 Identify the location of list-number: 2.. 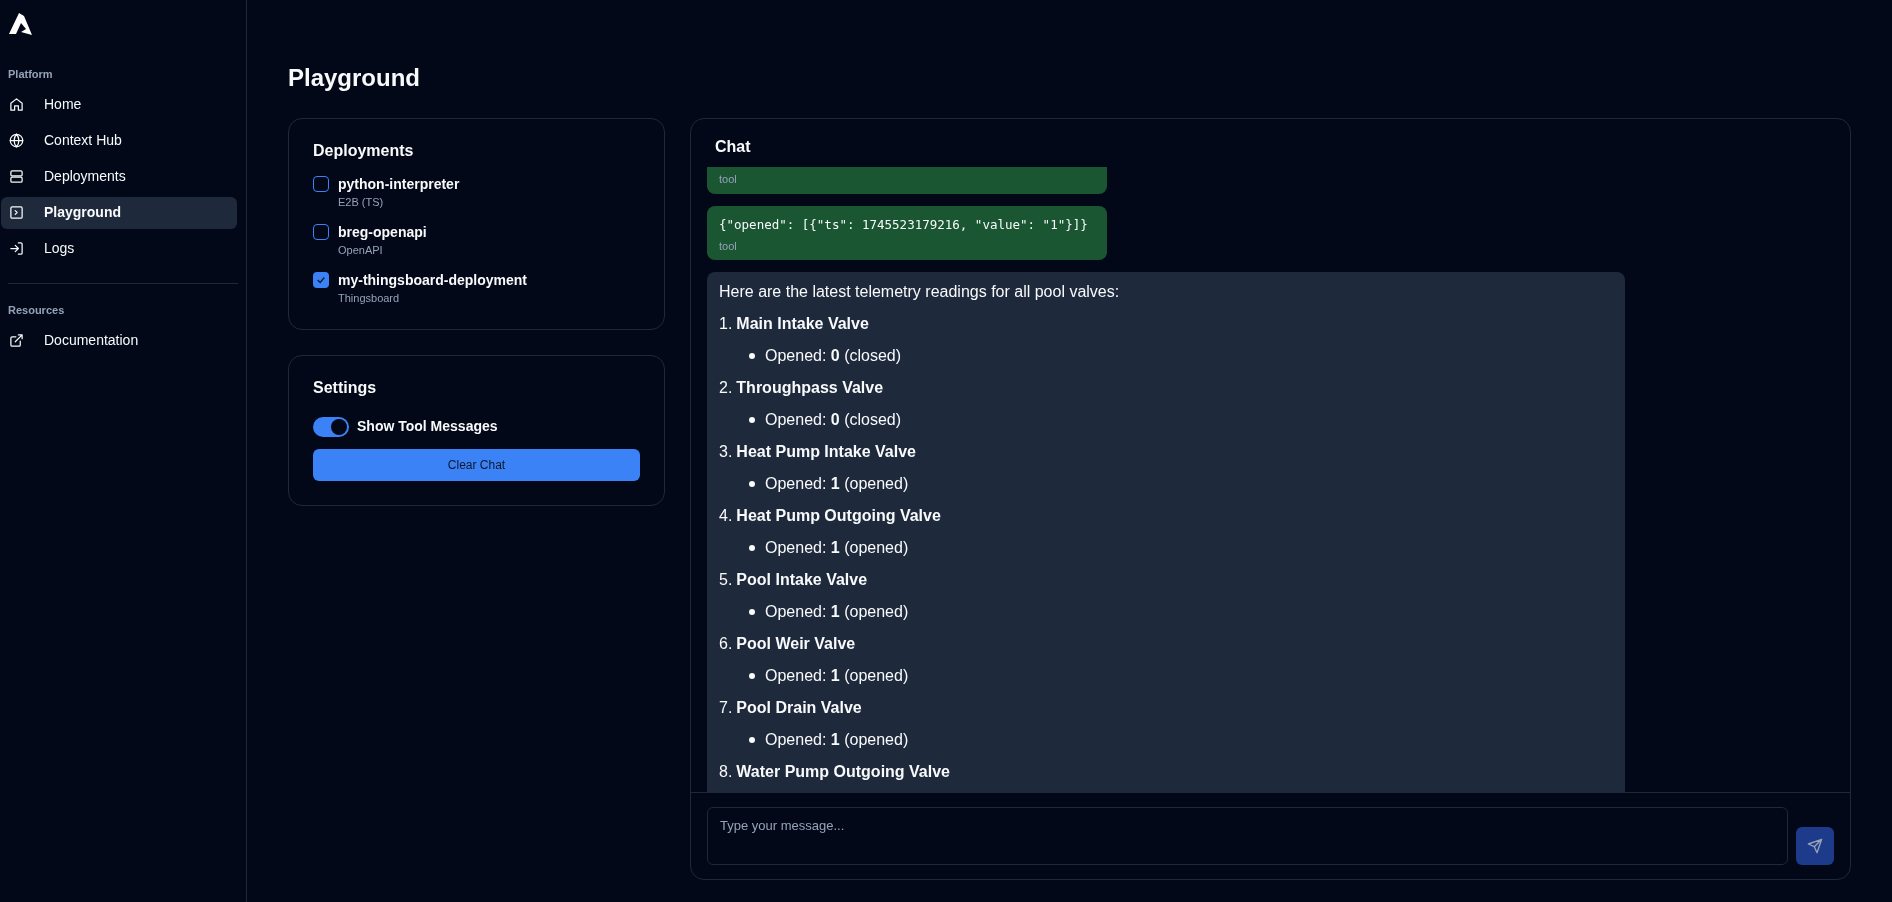
(726, 388).